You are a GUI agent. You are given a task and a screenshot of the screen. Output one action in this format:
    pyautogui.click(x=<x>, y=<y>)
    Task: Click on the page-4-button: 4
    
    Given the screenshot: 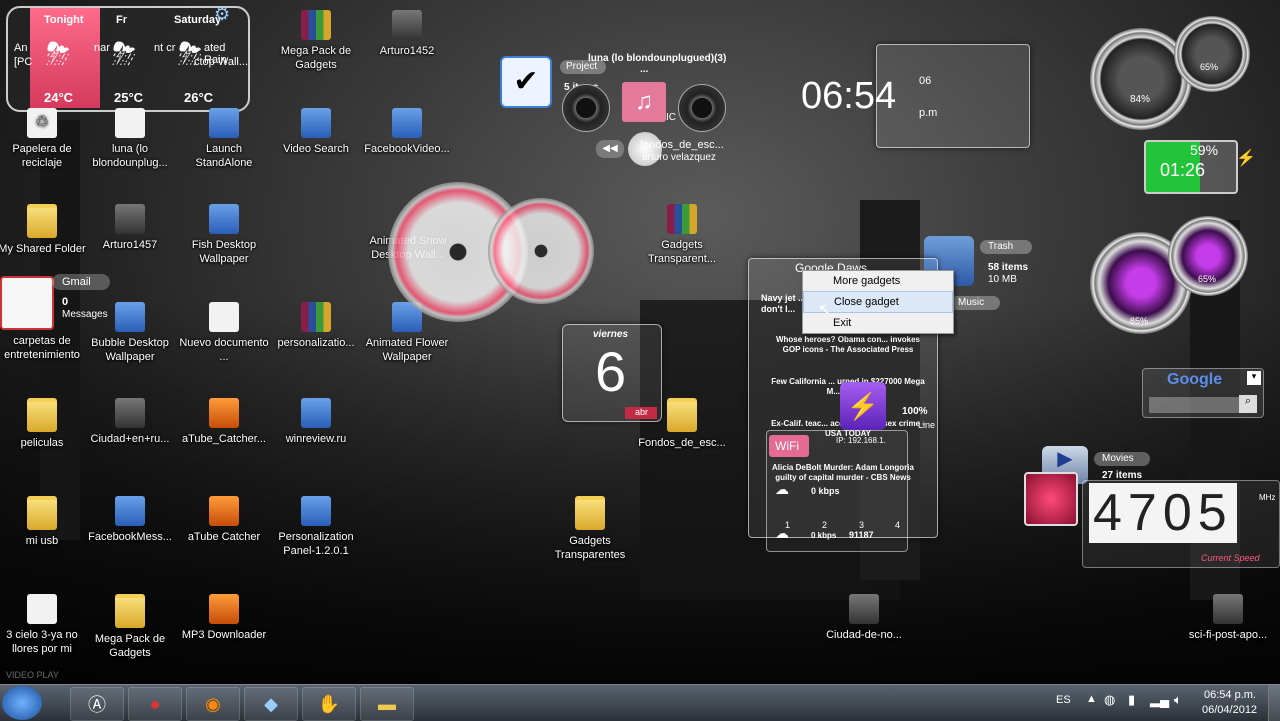 What is the action you would take?
    pyautogui.click(x=897, y=525)
    